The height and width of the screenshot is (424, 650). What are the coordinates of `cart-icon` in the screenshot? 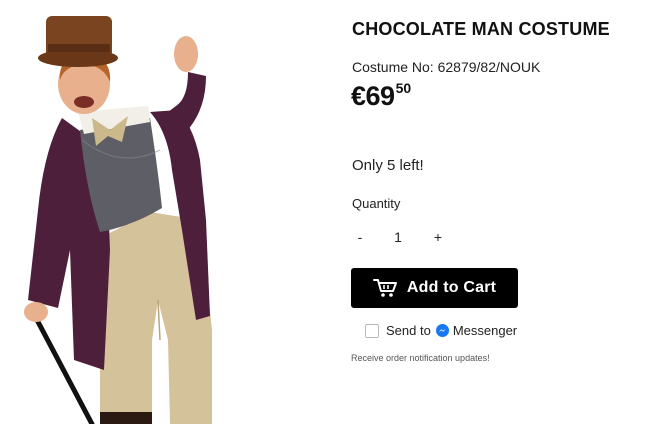 It's located at (384, 288).